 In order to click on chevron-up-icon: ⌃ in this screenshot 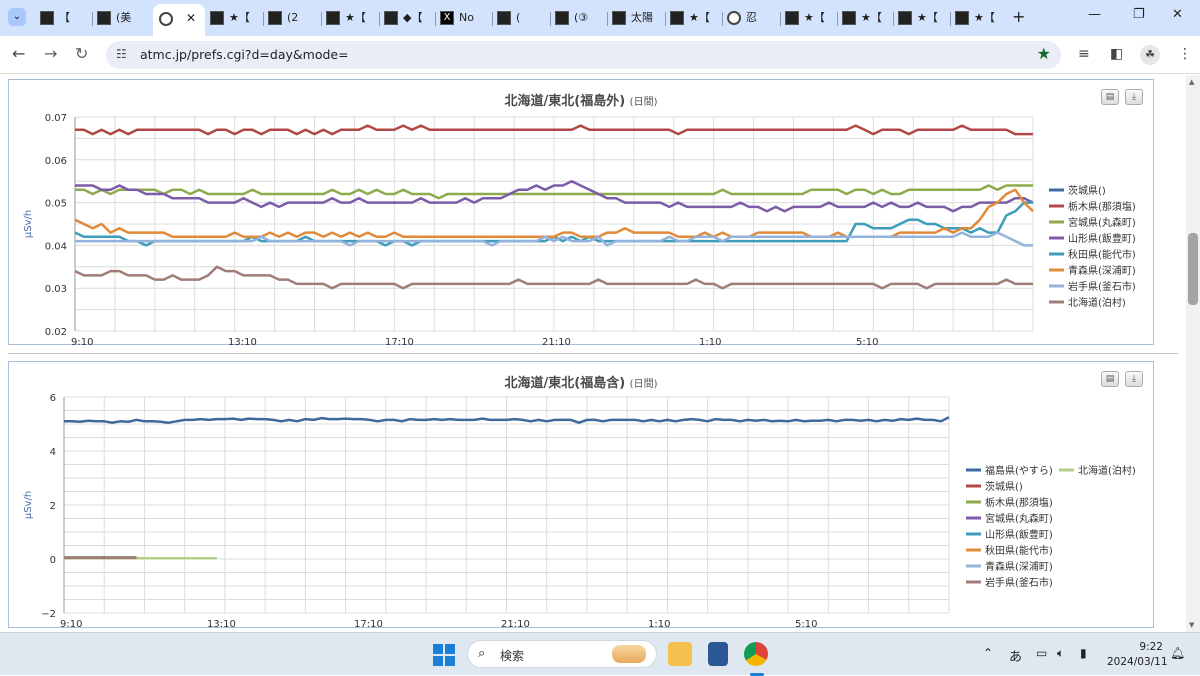, I will do `click(988, 653)`.